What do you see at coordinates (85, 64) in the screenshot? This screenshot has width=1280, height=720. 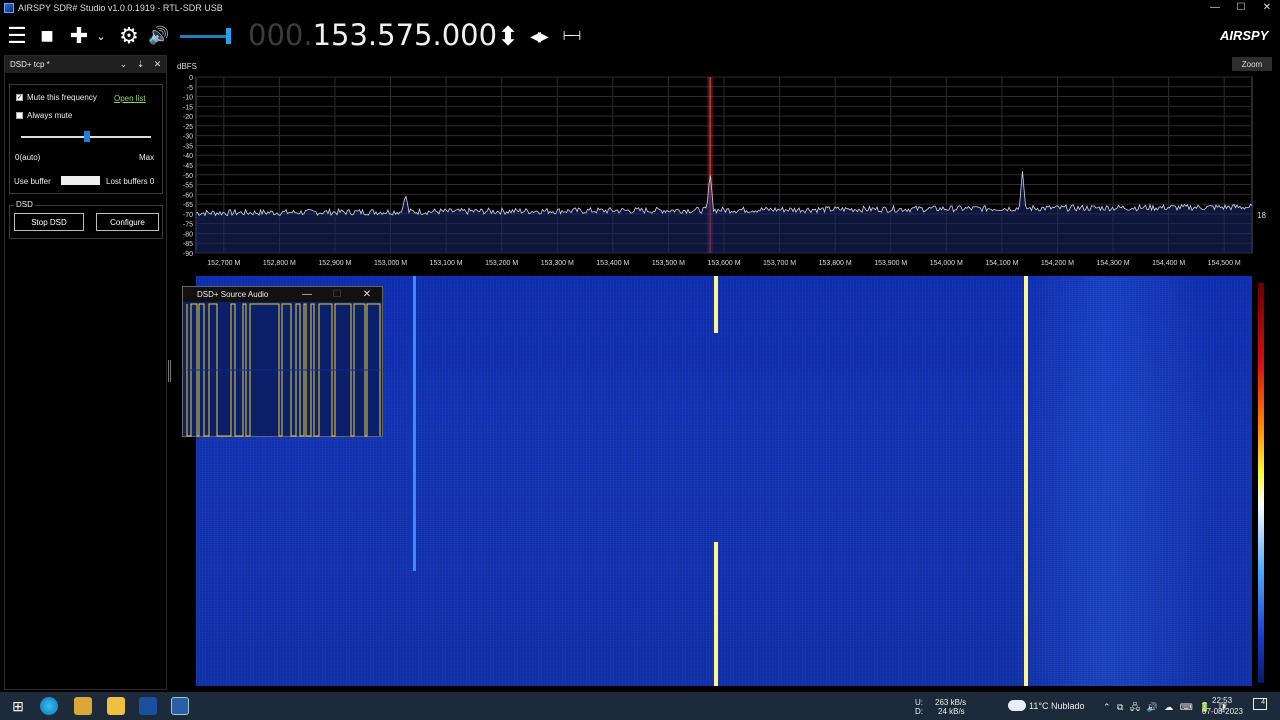 I see `panel-header: DSD+ tcp * ⌄ ⇣ ✕` at bounding box center [85, 64].